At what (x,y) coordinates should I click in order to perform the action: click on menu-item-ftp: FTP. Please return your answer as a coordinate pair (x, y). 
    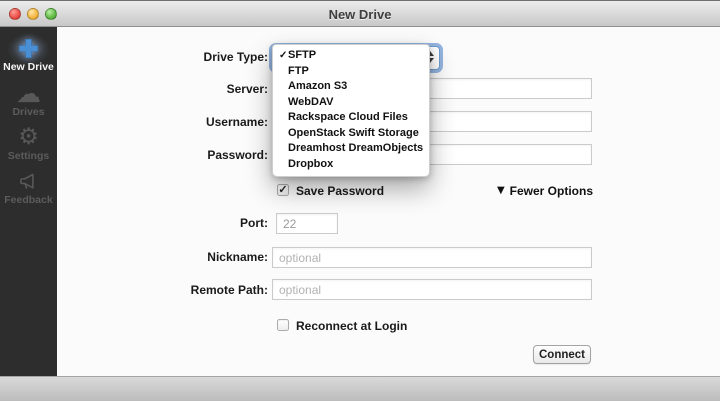
    Looking at the image, I should click on (351, 72).